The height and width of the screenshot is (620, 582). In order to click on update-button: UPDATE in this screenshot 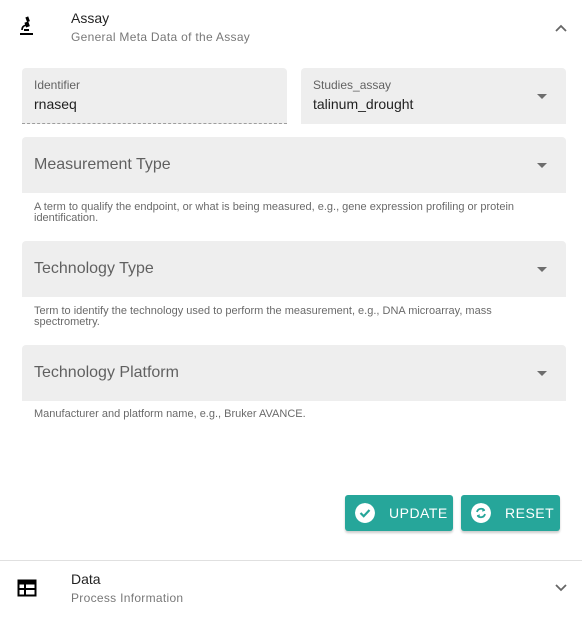, I will do `click(399, 513)`.